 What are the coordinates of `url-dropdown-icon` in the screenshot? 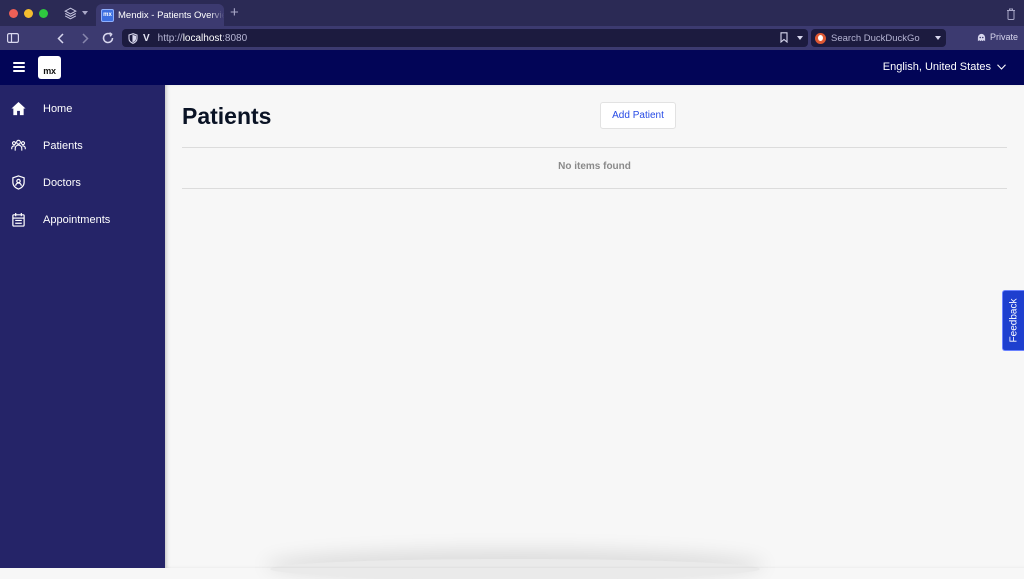 It's located at (800, 38).